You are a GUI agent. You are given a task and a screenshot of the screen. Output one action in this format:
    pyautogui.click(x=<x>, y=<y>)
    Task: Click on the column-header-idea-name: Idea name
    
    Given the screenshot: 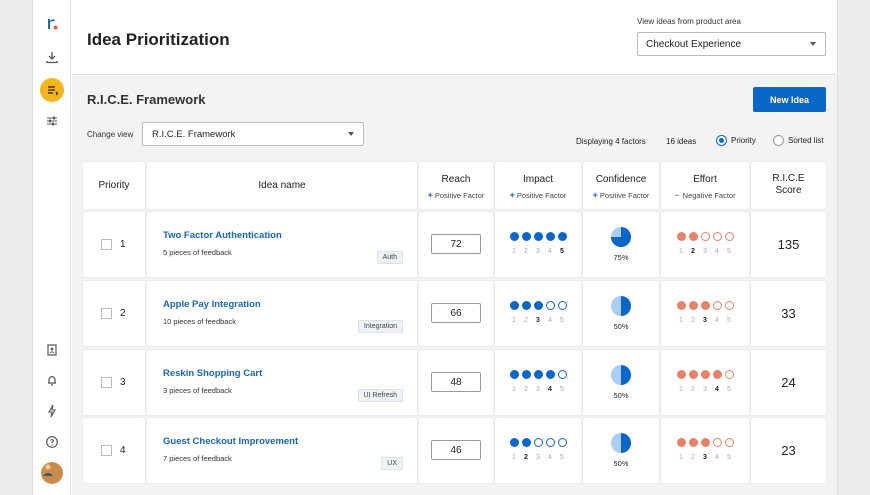 What is the action you would take?
    pyautogui.click(x=282, y=185)
    